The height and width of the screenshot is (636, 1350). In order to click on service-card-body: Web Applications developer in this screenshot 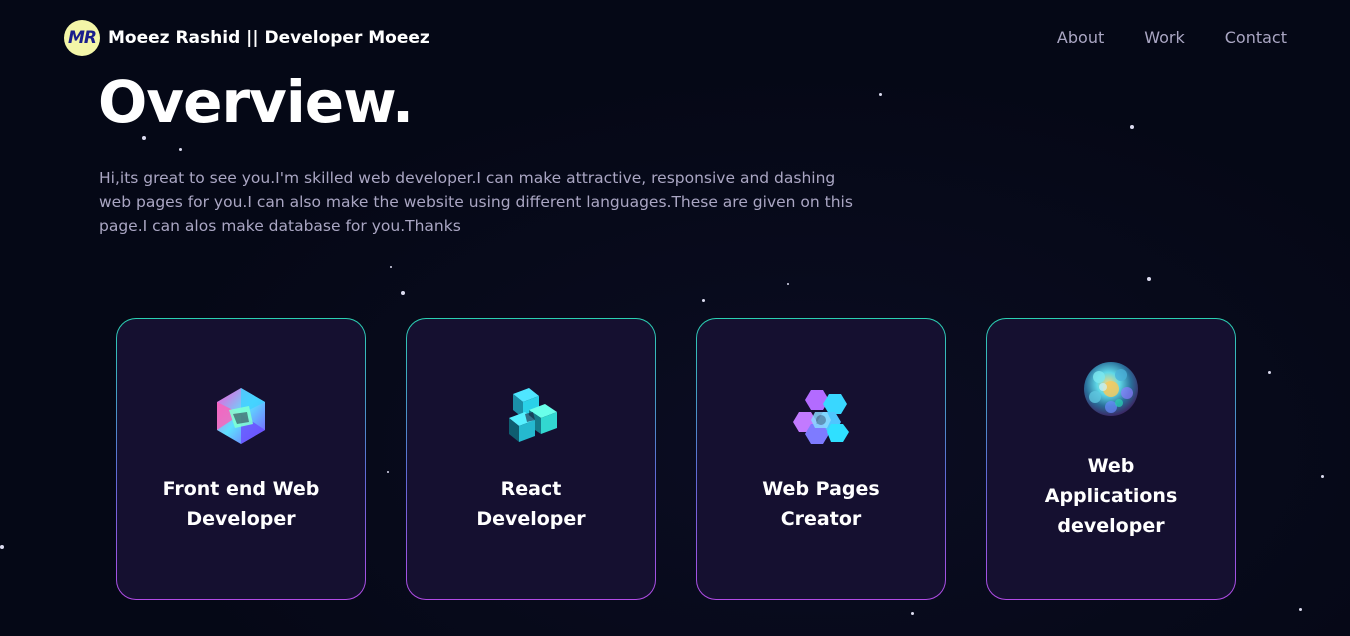, I will do `click(1111, 459)`.